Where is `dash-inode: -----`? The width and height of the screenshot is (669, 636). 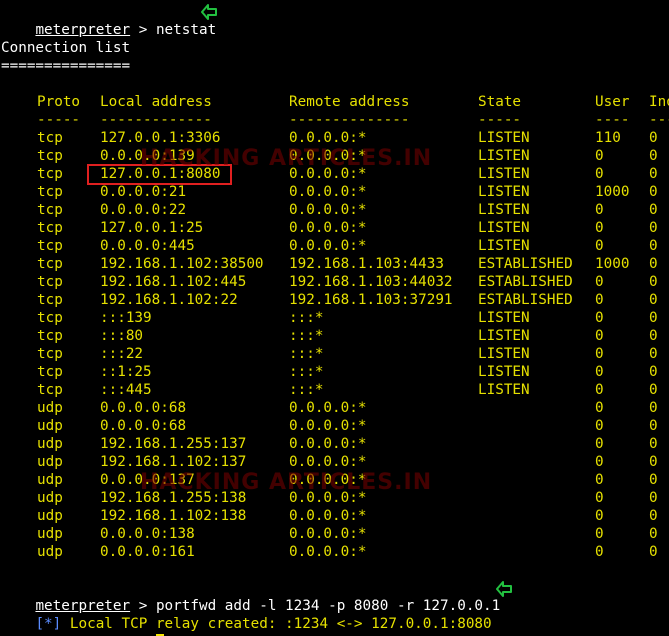 dash-inode: ----- is located at coordinates (659, 120).